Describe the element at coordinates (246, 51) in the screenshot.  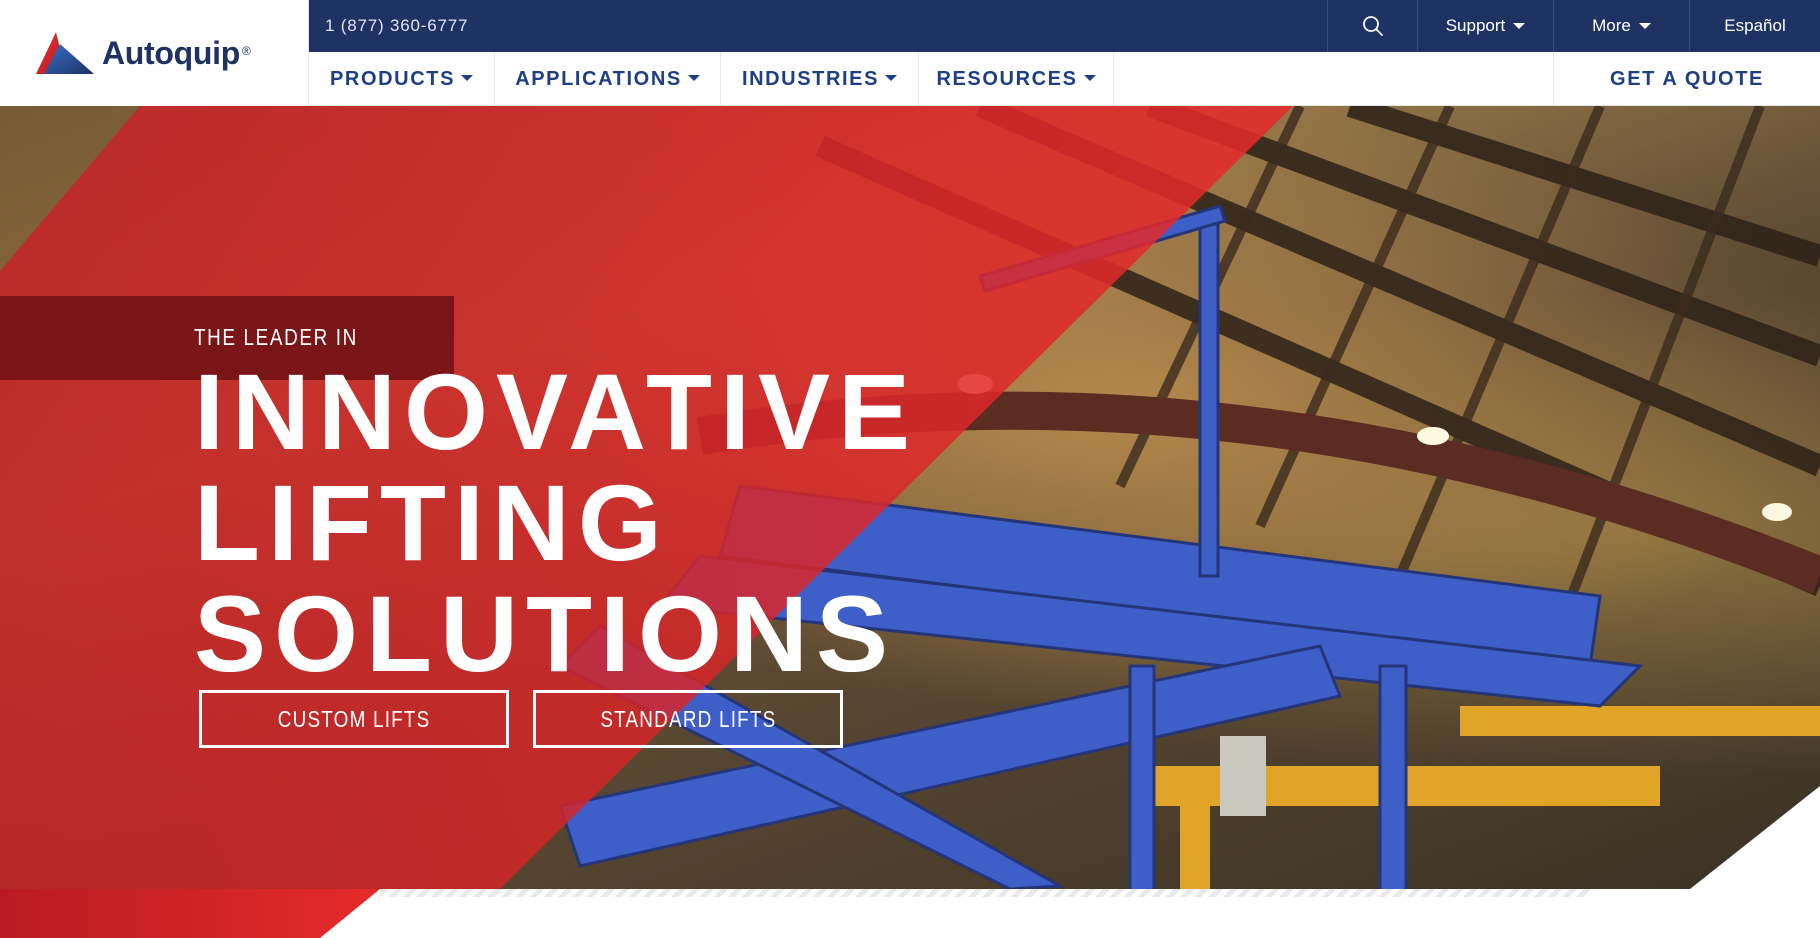
I see `registered-mark: ®` at that location.